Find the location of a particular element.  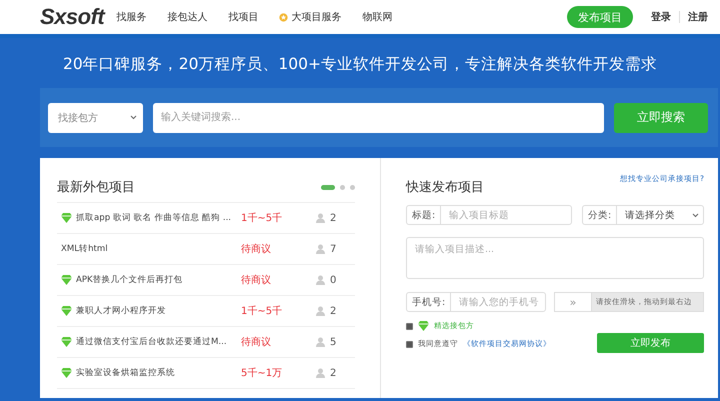

phone-field: 手机号: 请输入您的手机号 is located at coordinates (476, 302).